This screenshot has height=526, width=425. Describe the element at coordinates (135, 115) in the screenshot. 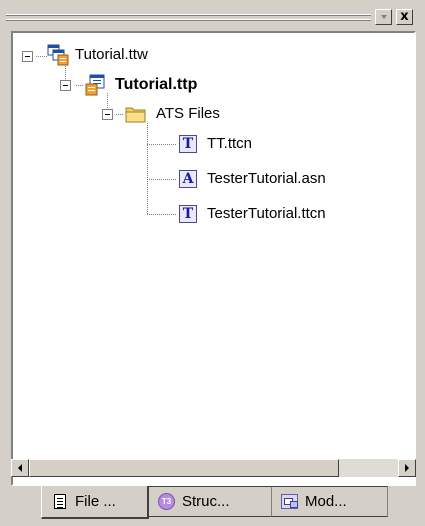

I see `folder-icon` at that location.